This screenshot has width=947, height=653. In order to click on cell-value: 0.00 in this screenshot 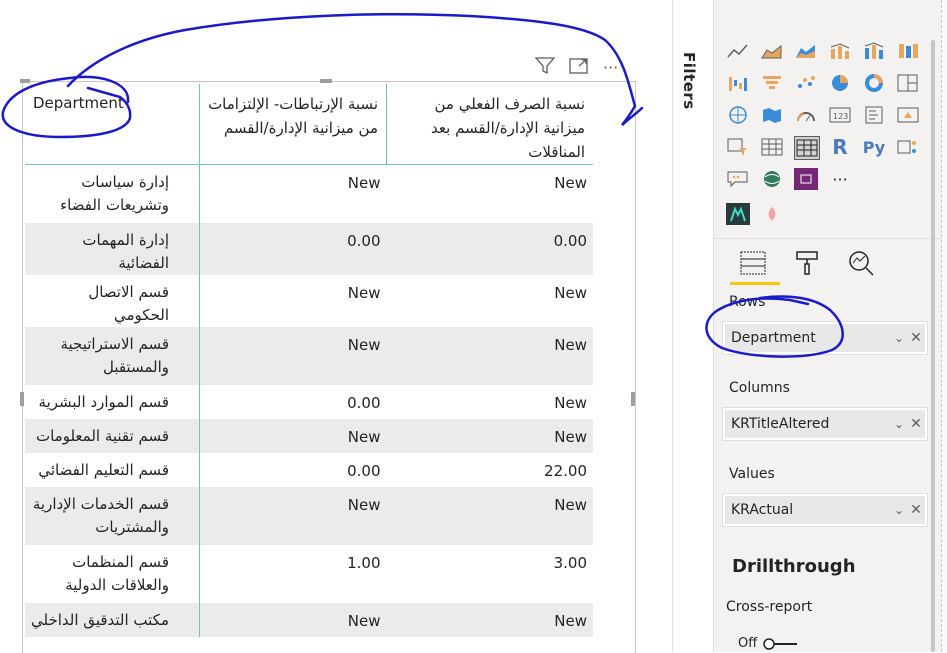, I will do `click(364, 470)`.